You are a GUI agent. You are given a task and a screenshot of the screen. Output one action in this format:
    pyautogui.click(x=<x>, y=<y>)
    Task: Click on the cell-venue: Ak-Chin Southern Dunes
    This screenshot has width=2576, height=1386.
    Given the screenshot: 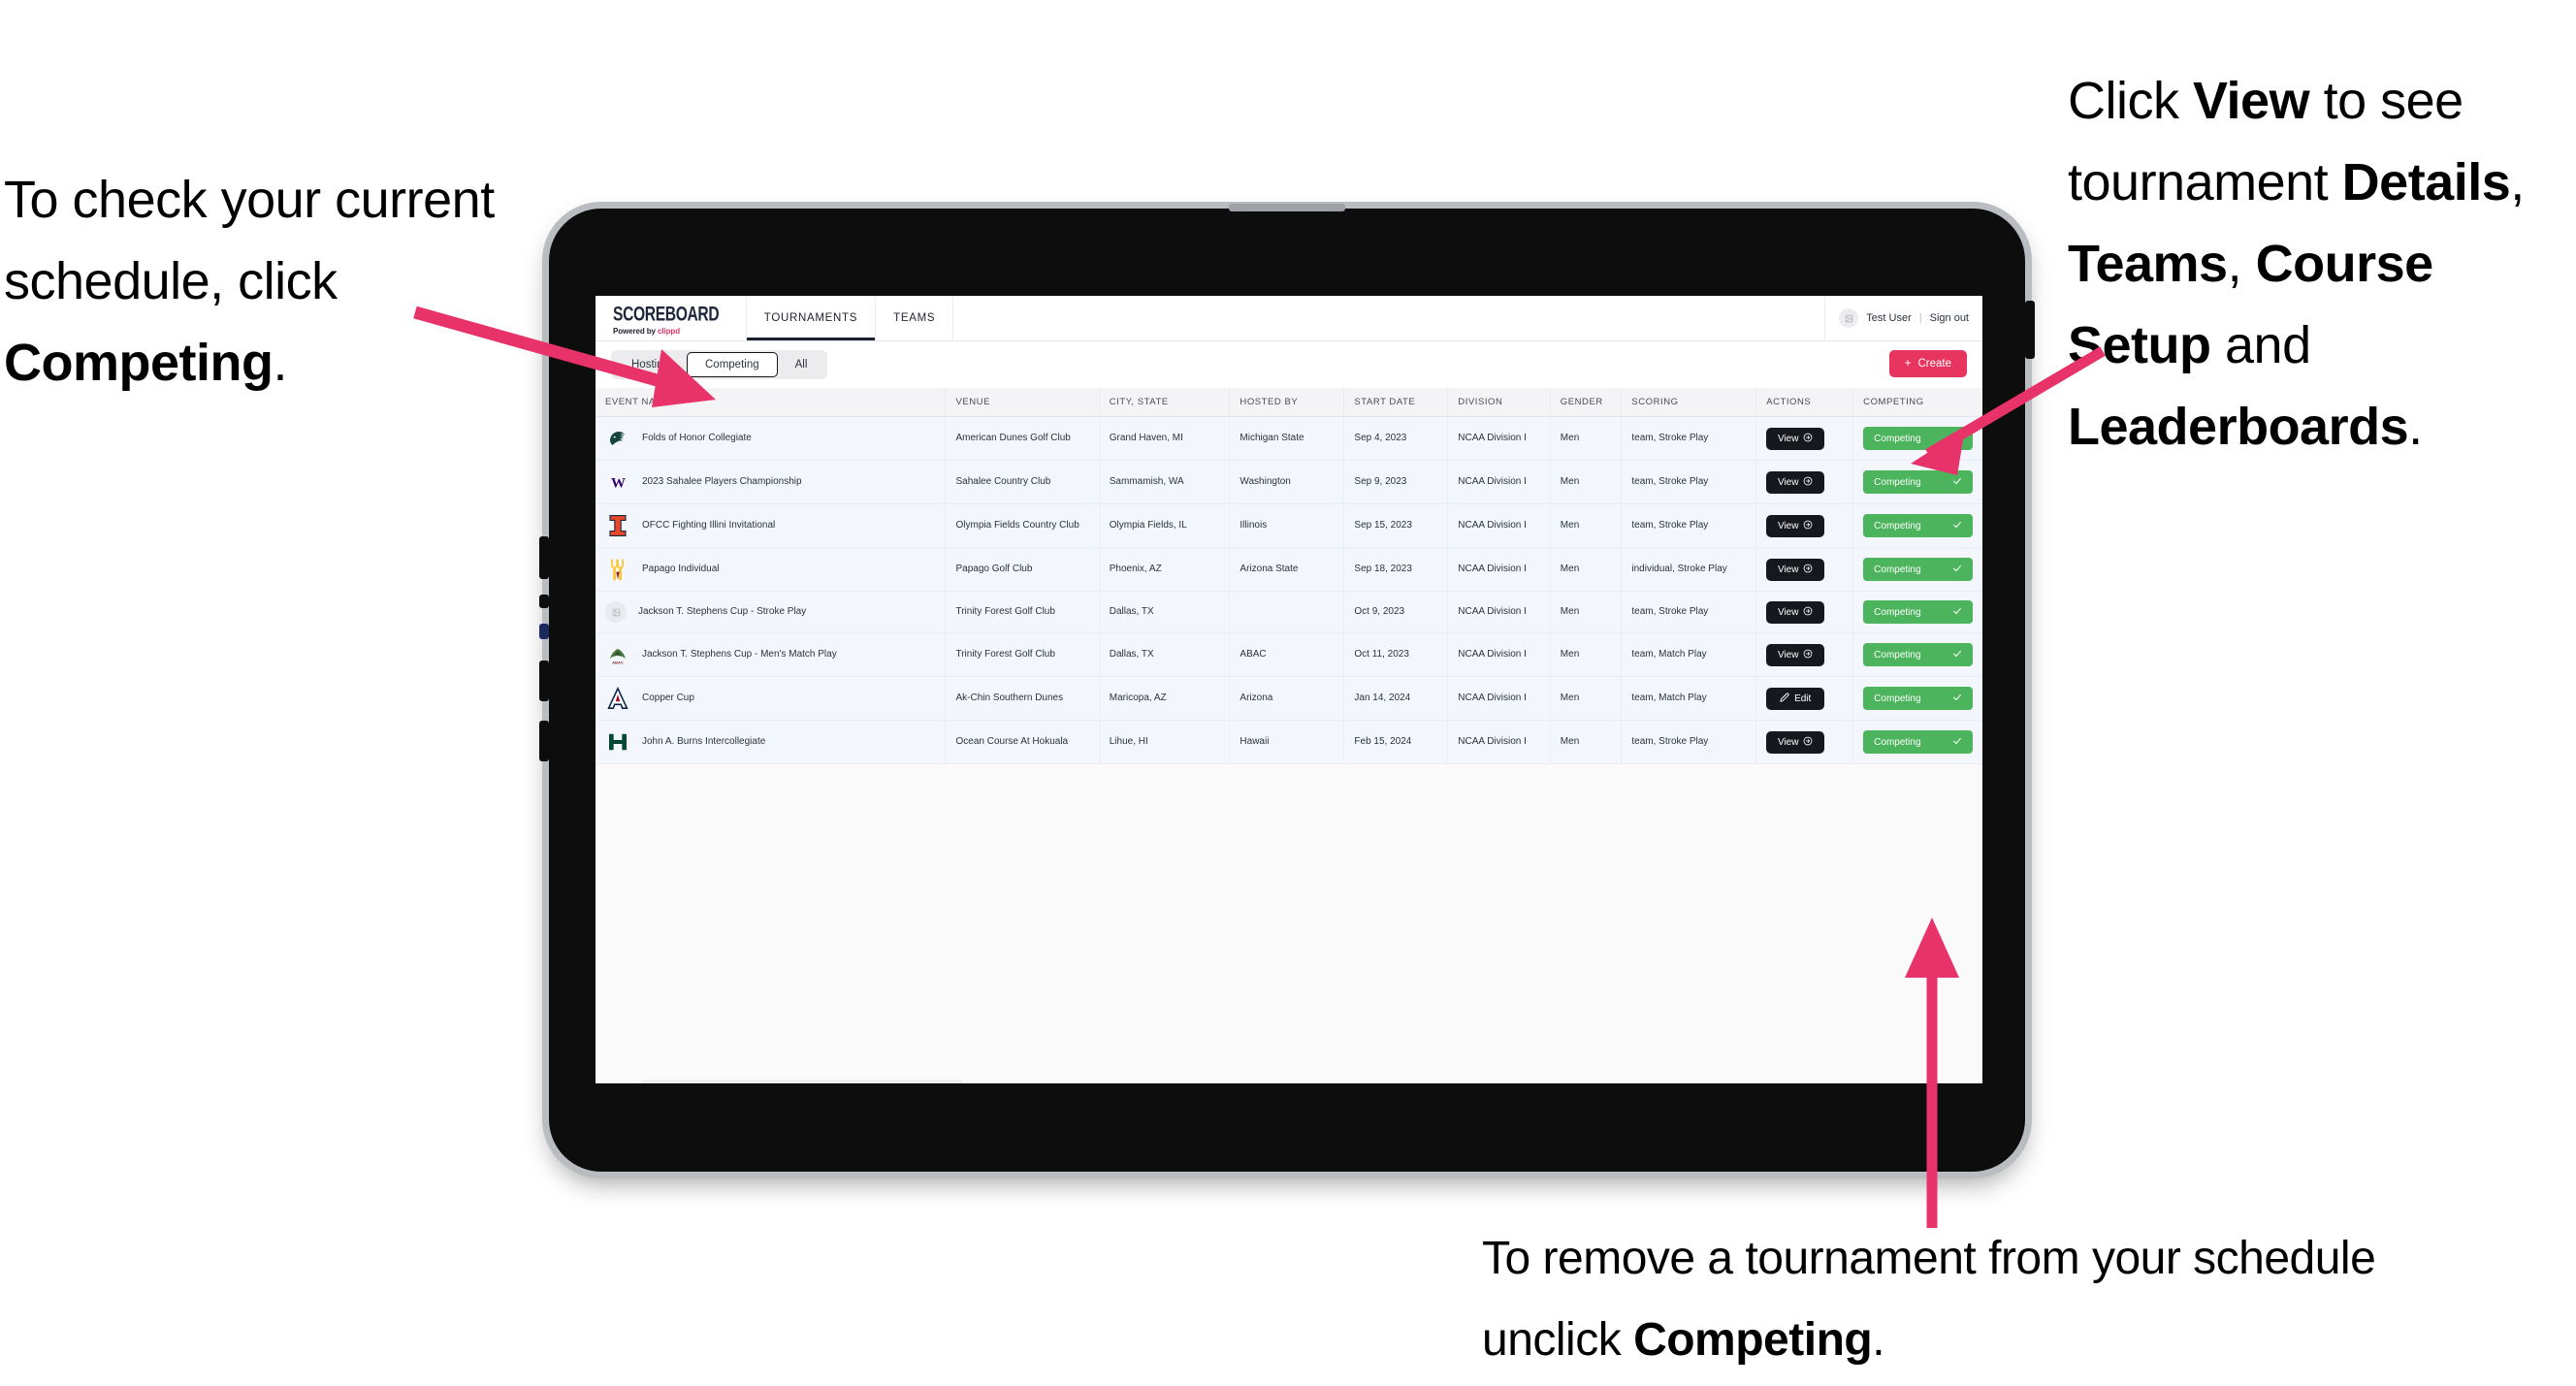 What is the action you would take?
    pyautogui.click(x=1022, y=698)
    